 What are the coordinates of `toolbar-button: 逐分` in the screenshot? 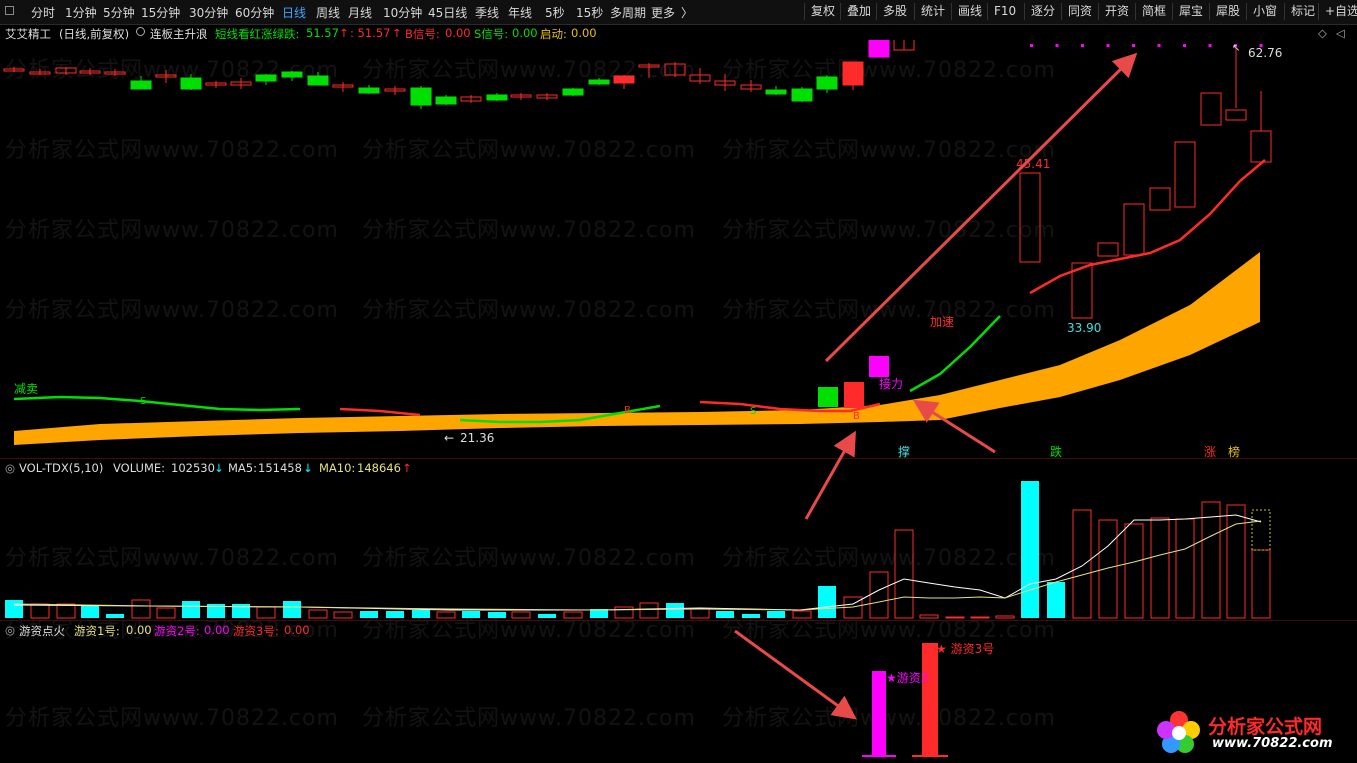 It's located at (1042, 11).